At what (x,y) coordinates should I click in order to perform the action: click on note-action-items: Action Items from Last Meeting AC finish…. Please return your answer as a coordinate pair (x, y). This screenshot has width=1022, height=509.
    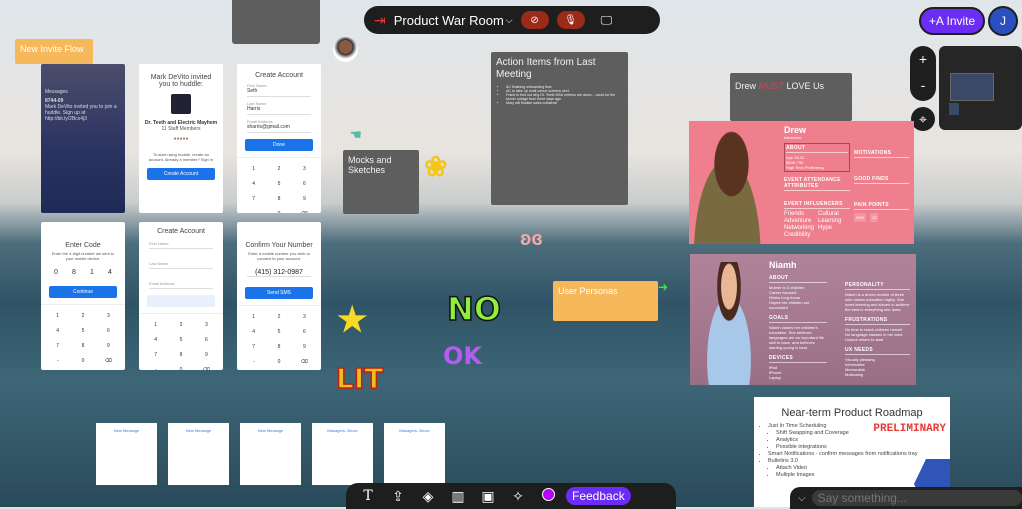
    Looking at the image, I should click on (559, 128).